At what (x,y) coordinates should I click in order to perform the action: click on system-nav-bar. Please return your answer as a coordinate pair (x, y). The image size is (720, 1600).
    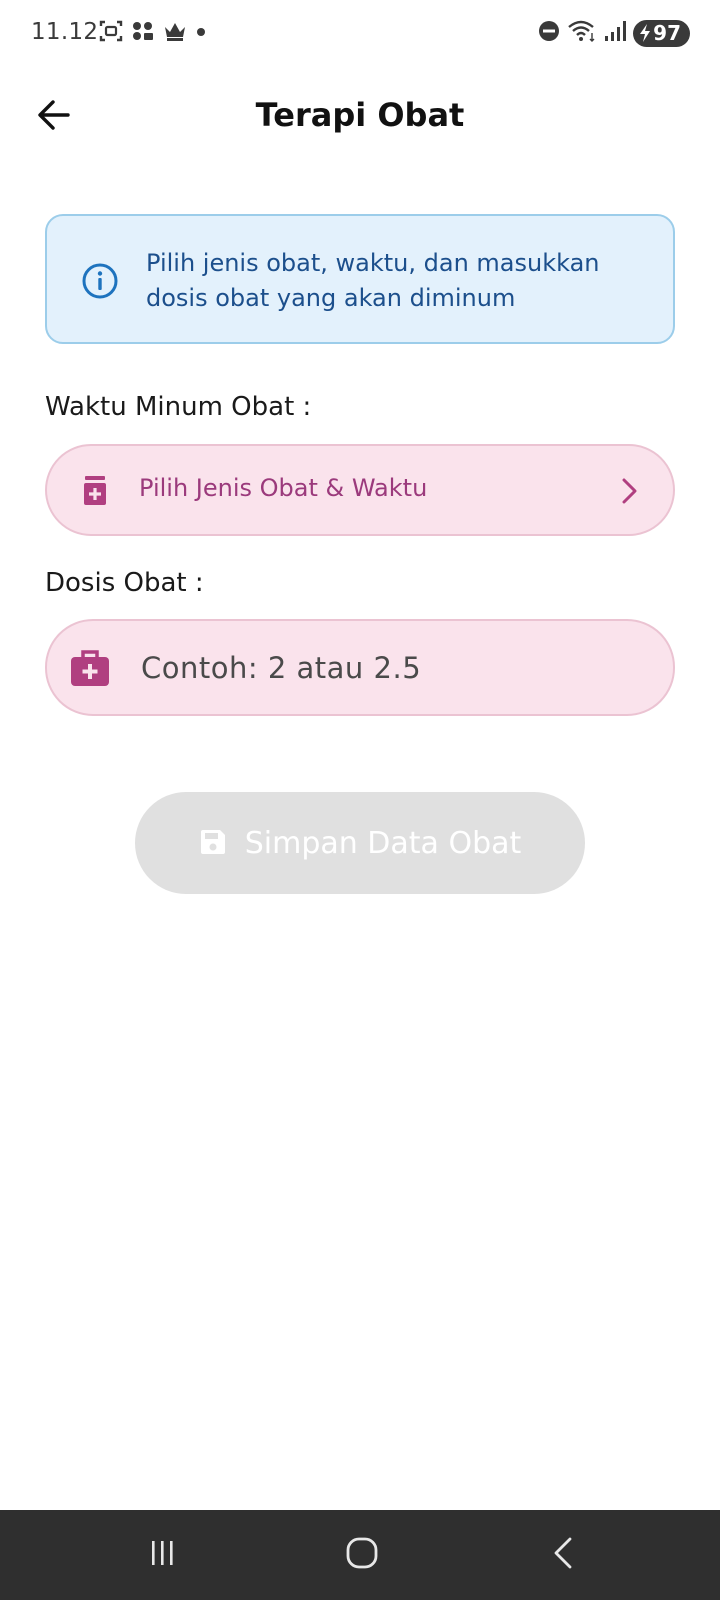
    Looking at the image, I should click on (360, 1555).